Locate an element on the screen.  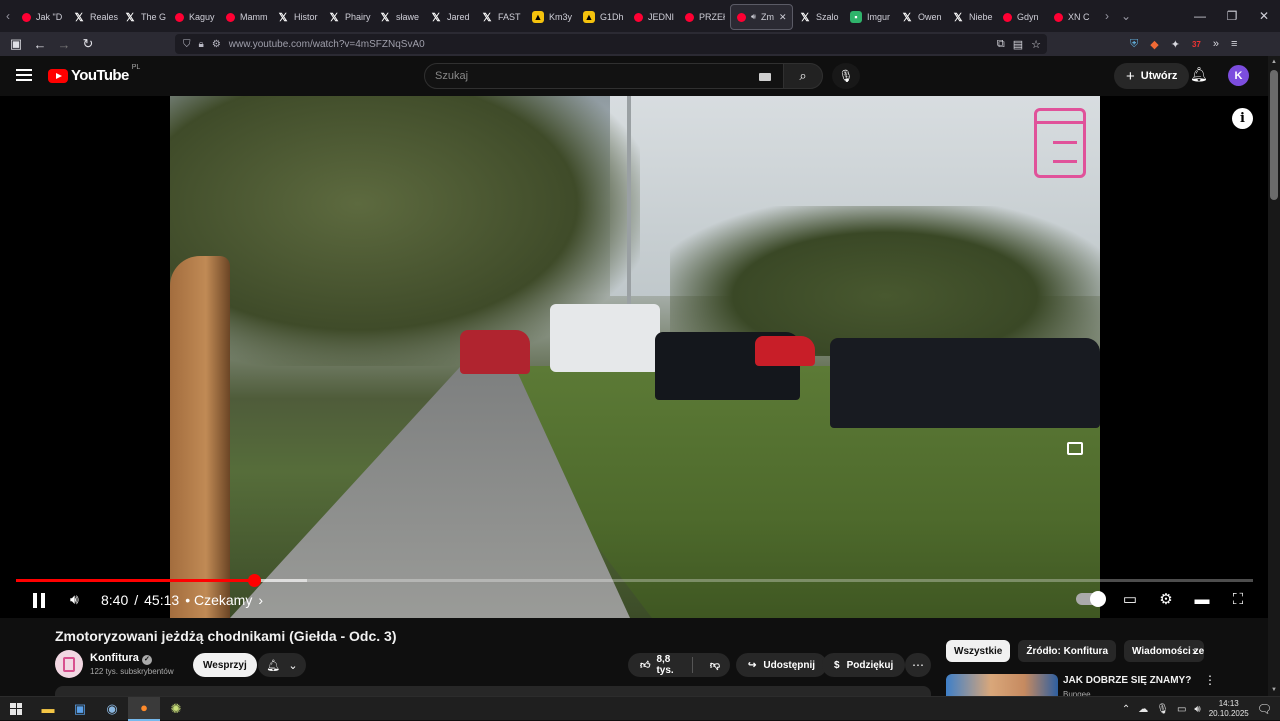
chip-from-channel: Źródło: Konfitura is located at coordinates (1067, 651).